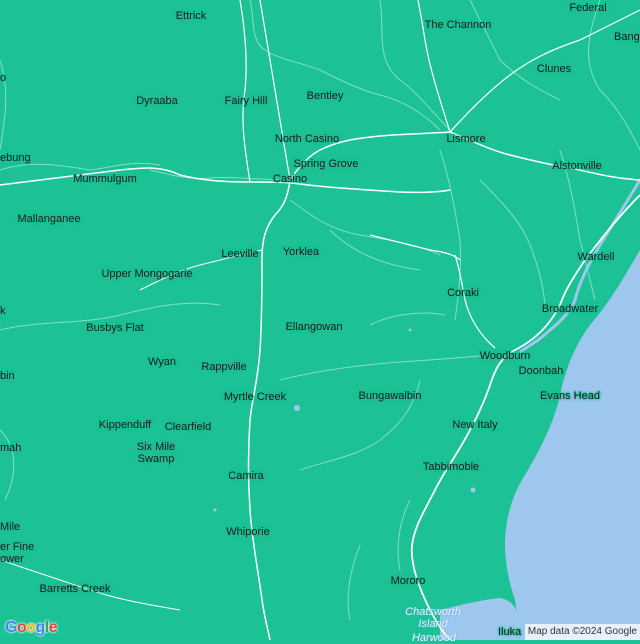  Describe the element at coordinates (10, 448) in the screenshot. I see `place-label: mah` at that location.